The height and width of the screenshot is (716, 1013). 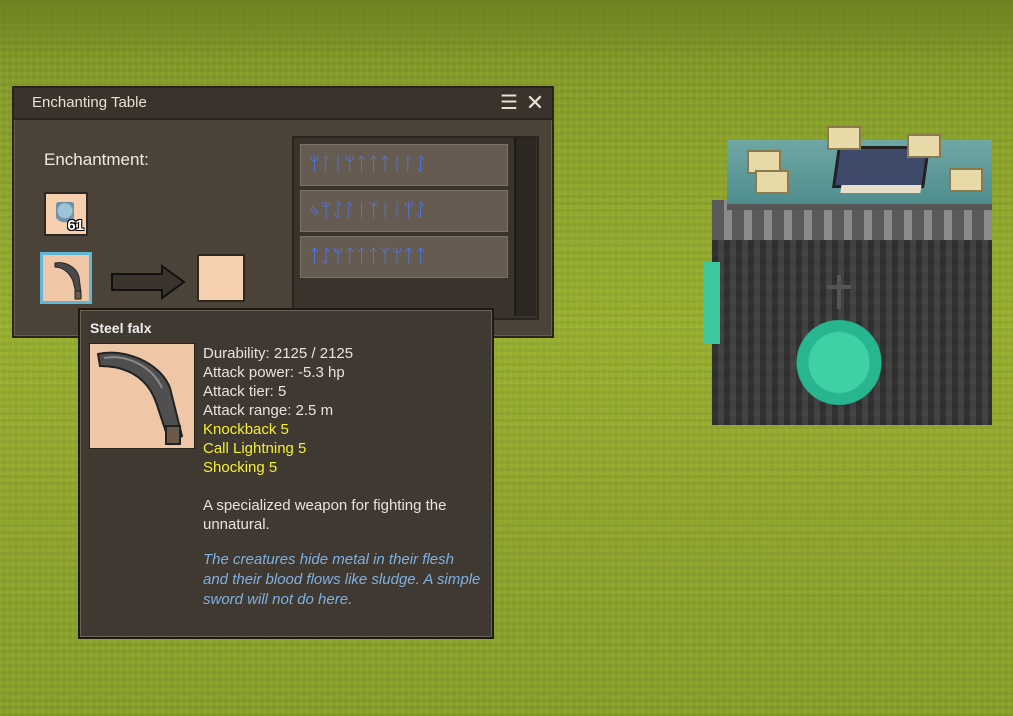 I want to click on item-name: Steel falx, so click(x=121, y=328).